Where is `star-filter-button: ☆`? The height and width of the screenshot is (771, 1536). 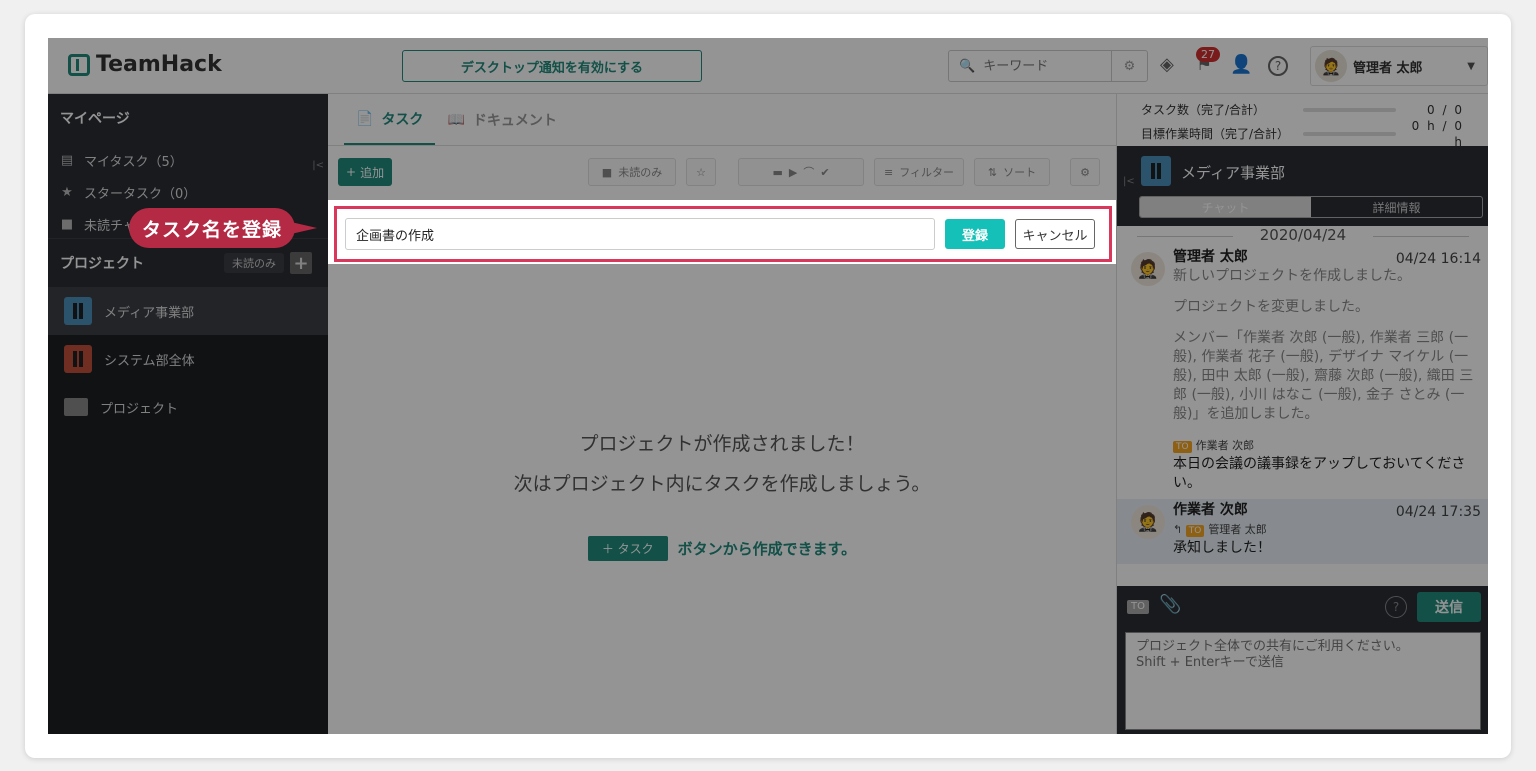
star-filter-button: ☆ is located at coordinates (701, 172).